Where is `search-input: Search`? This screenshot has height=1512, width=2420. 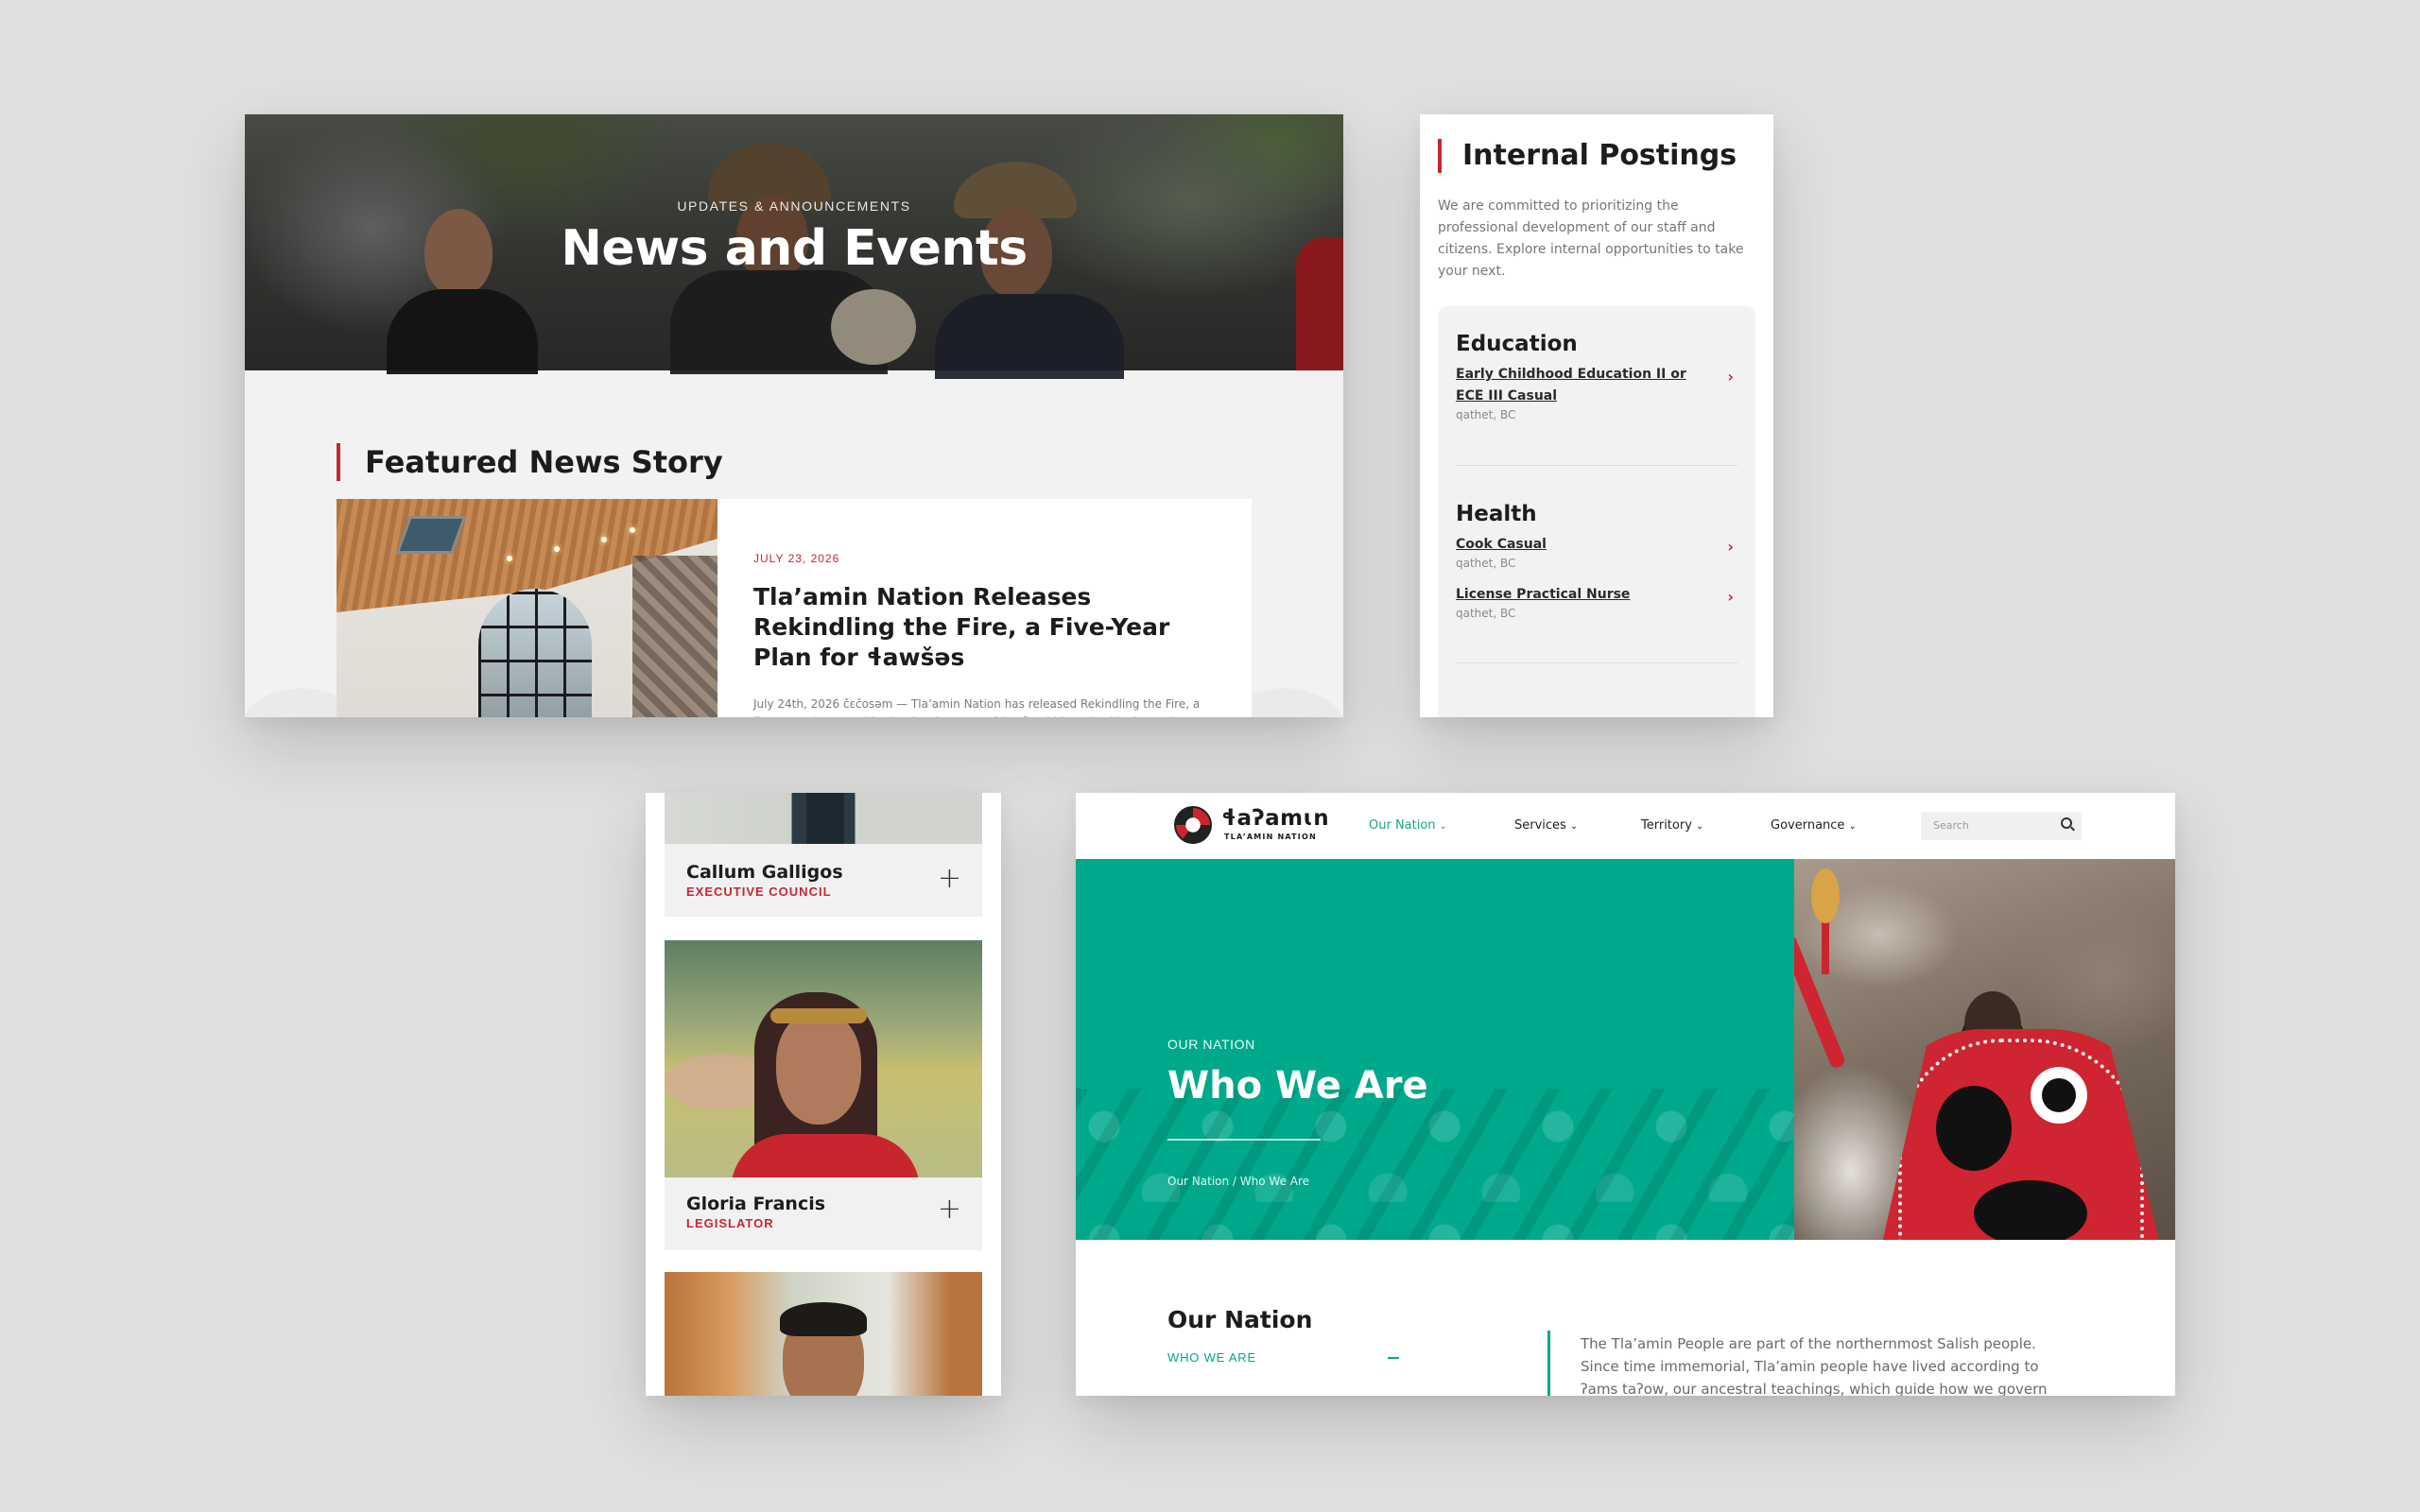
search-input: Search is located at coordinates (2001, 826).